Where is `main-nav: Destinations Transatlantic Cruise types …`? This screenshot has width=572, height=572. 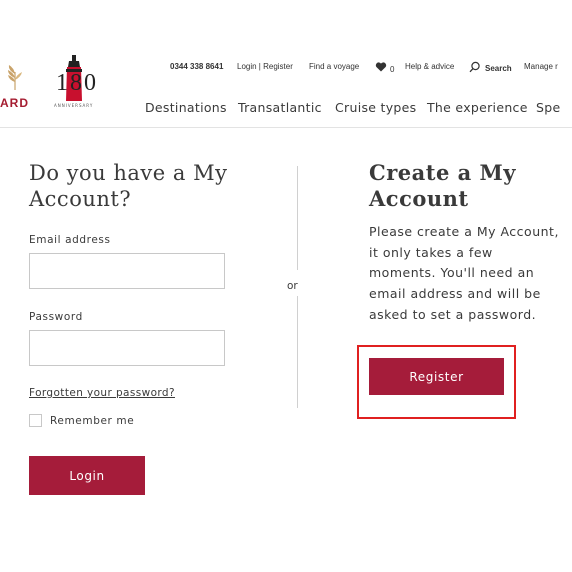 main-nav: Destinations Transatlantic Cruise types … is located at coordinates (286, 109).